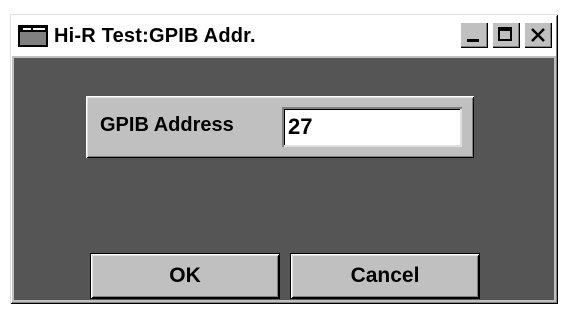  I want to click on caption-buttons, so click(506, 35).